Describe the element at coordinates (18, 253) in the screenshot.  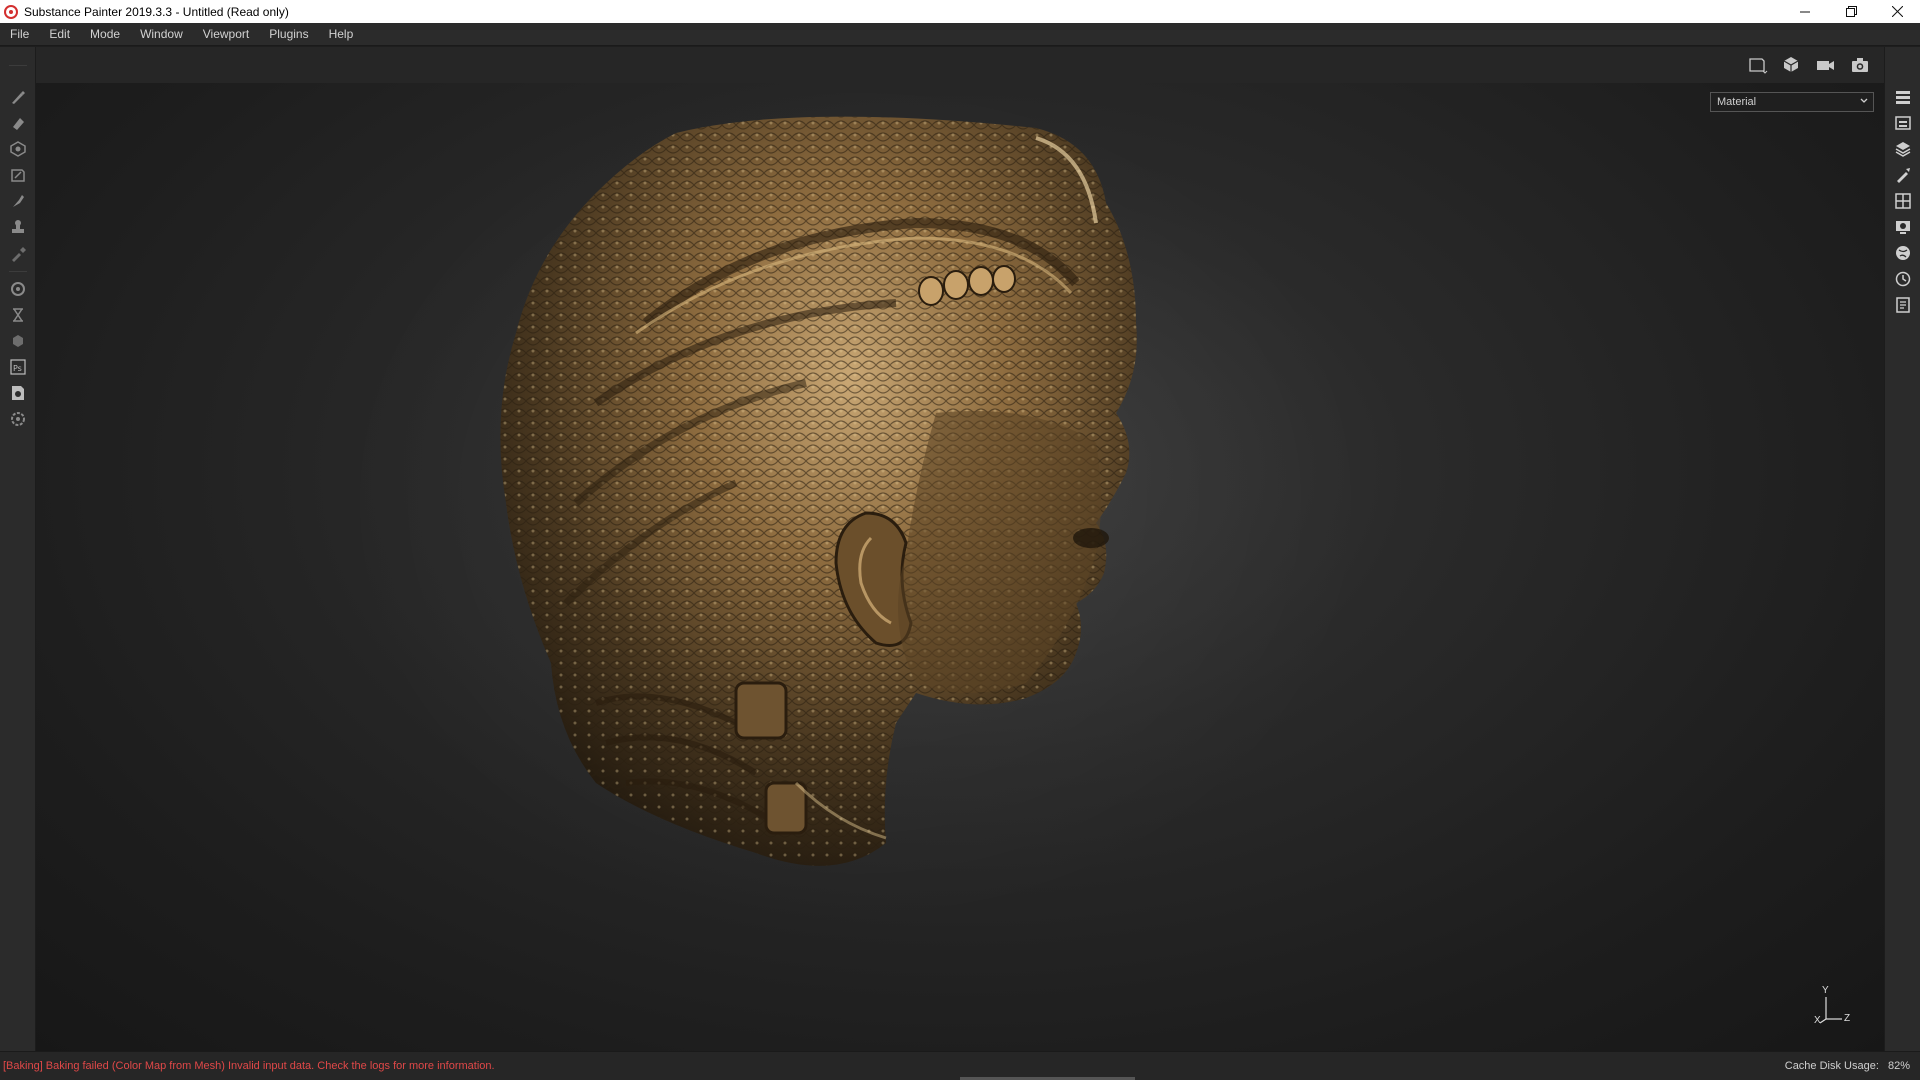
I see `color-picker-icon` at that location.